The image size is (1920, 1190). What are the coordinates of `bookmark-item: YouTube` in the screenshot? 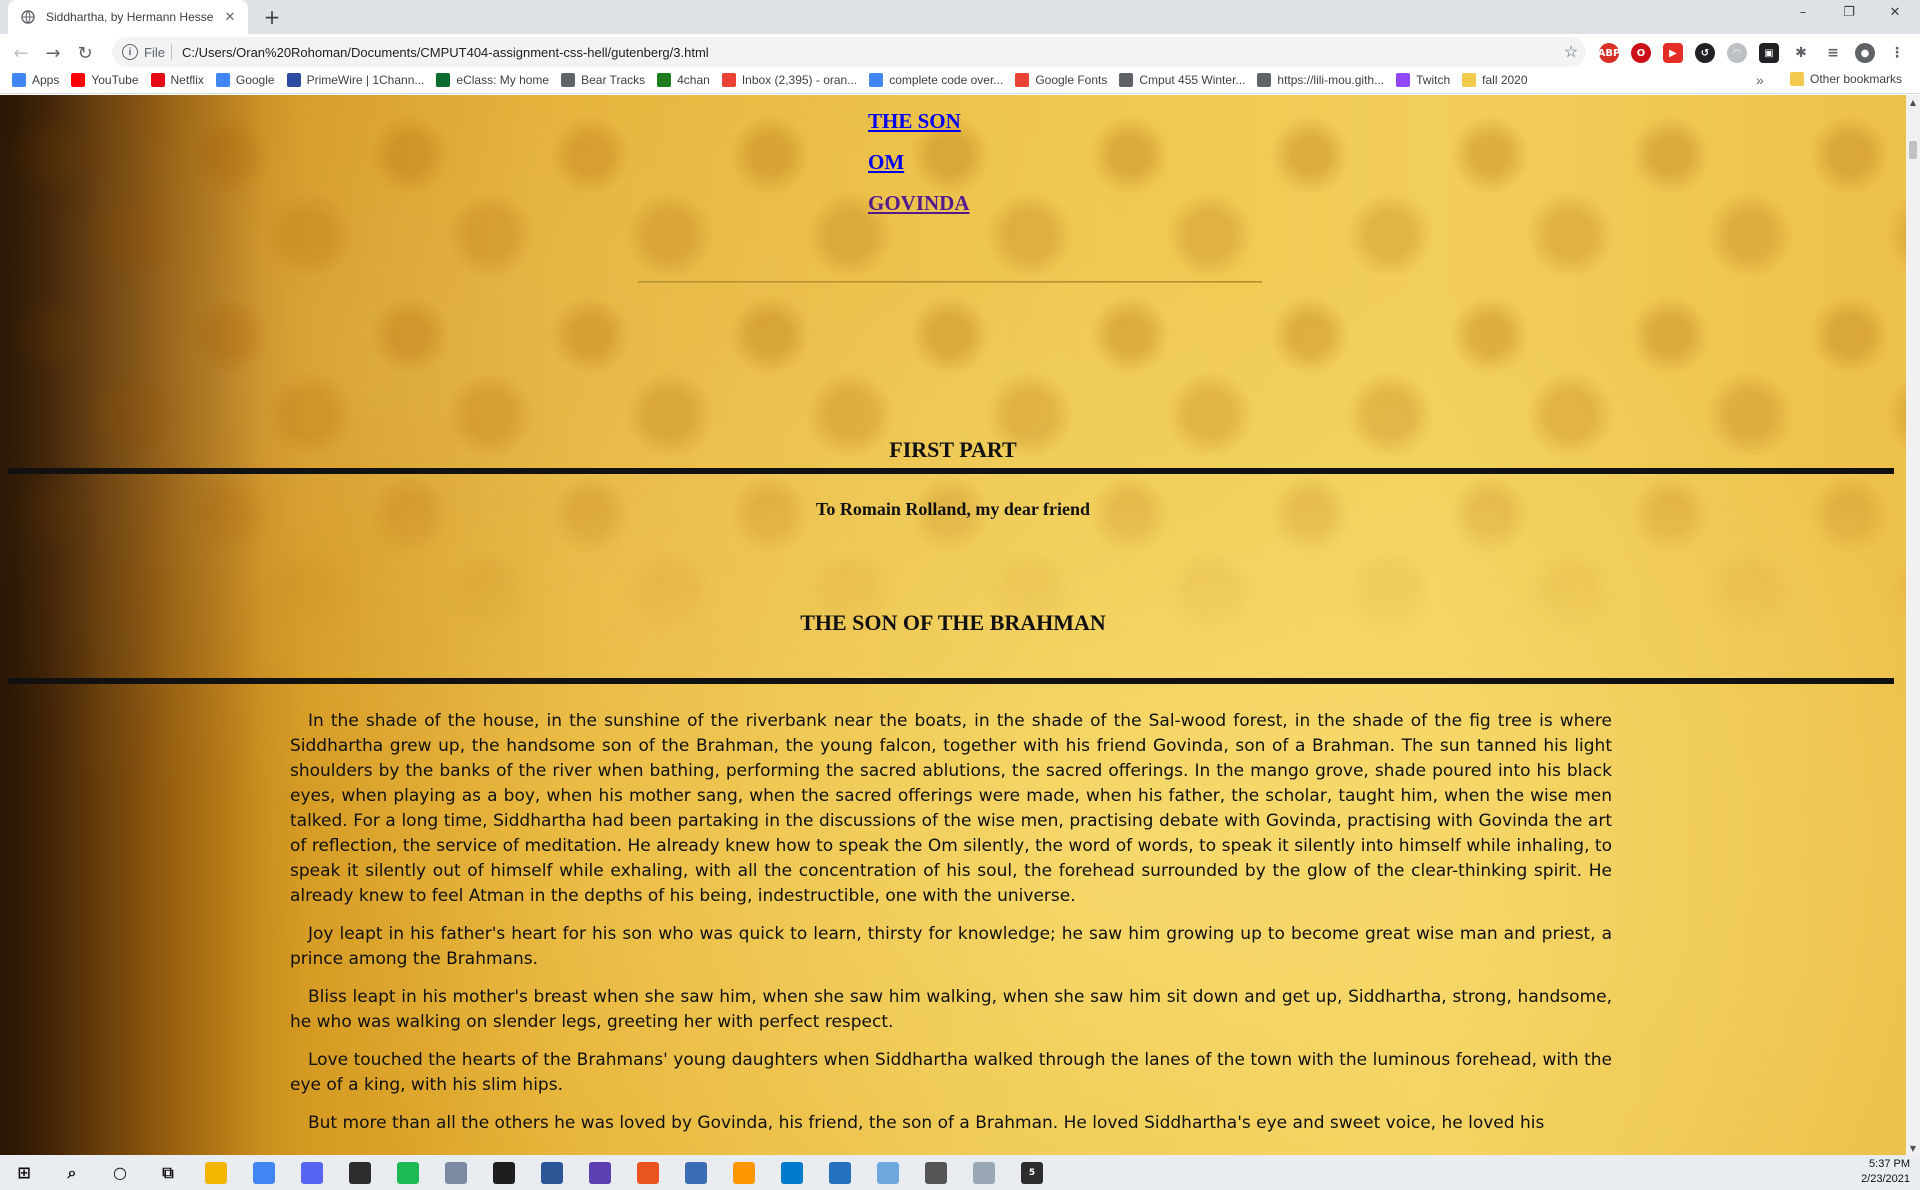 It's located at (105, 79).